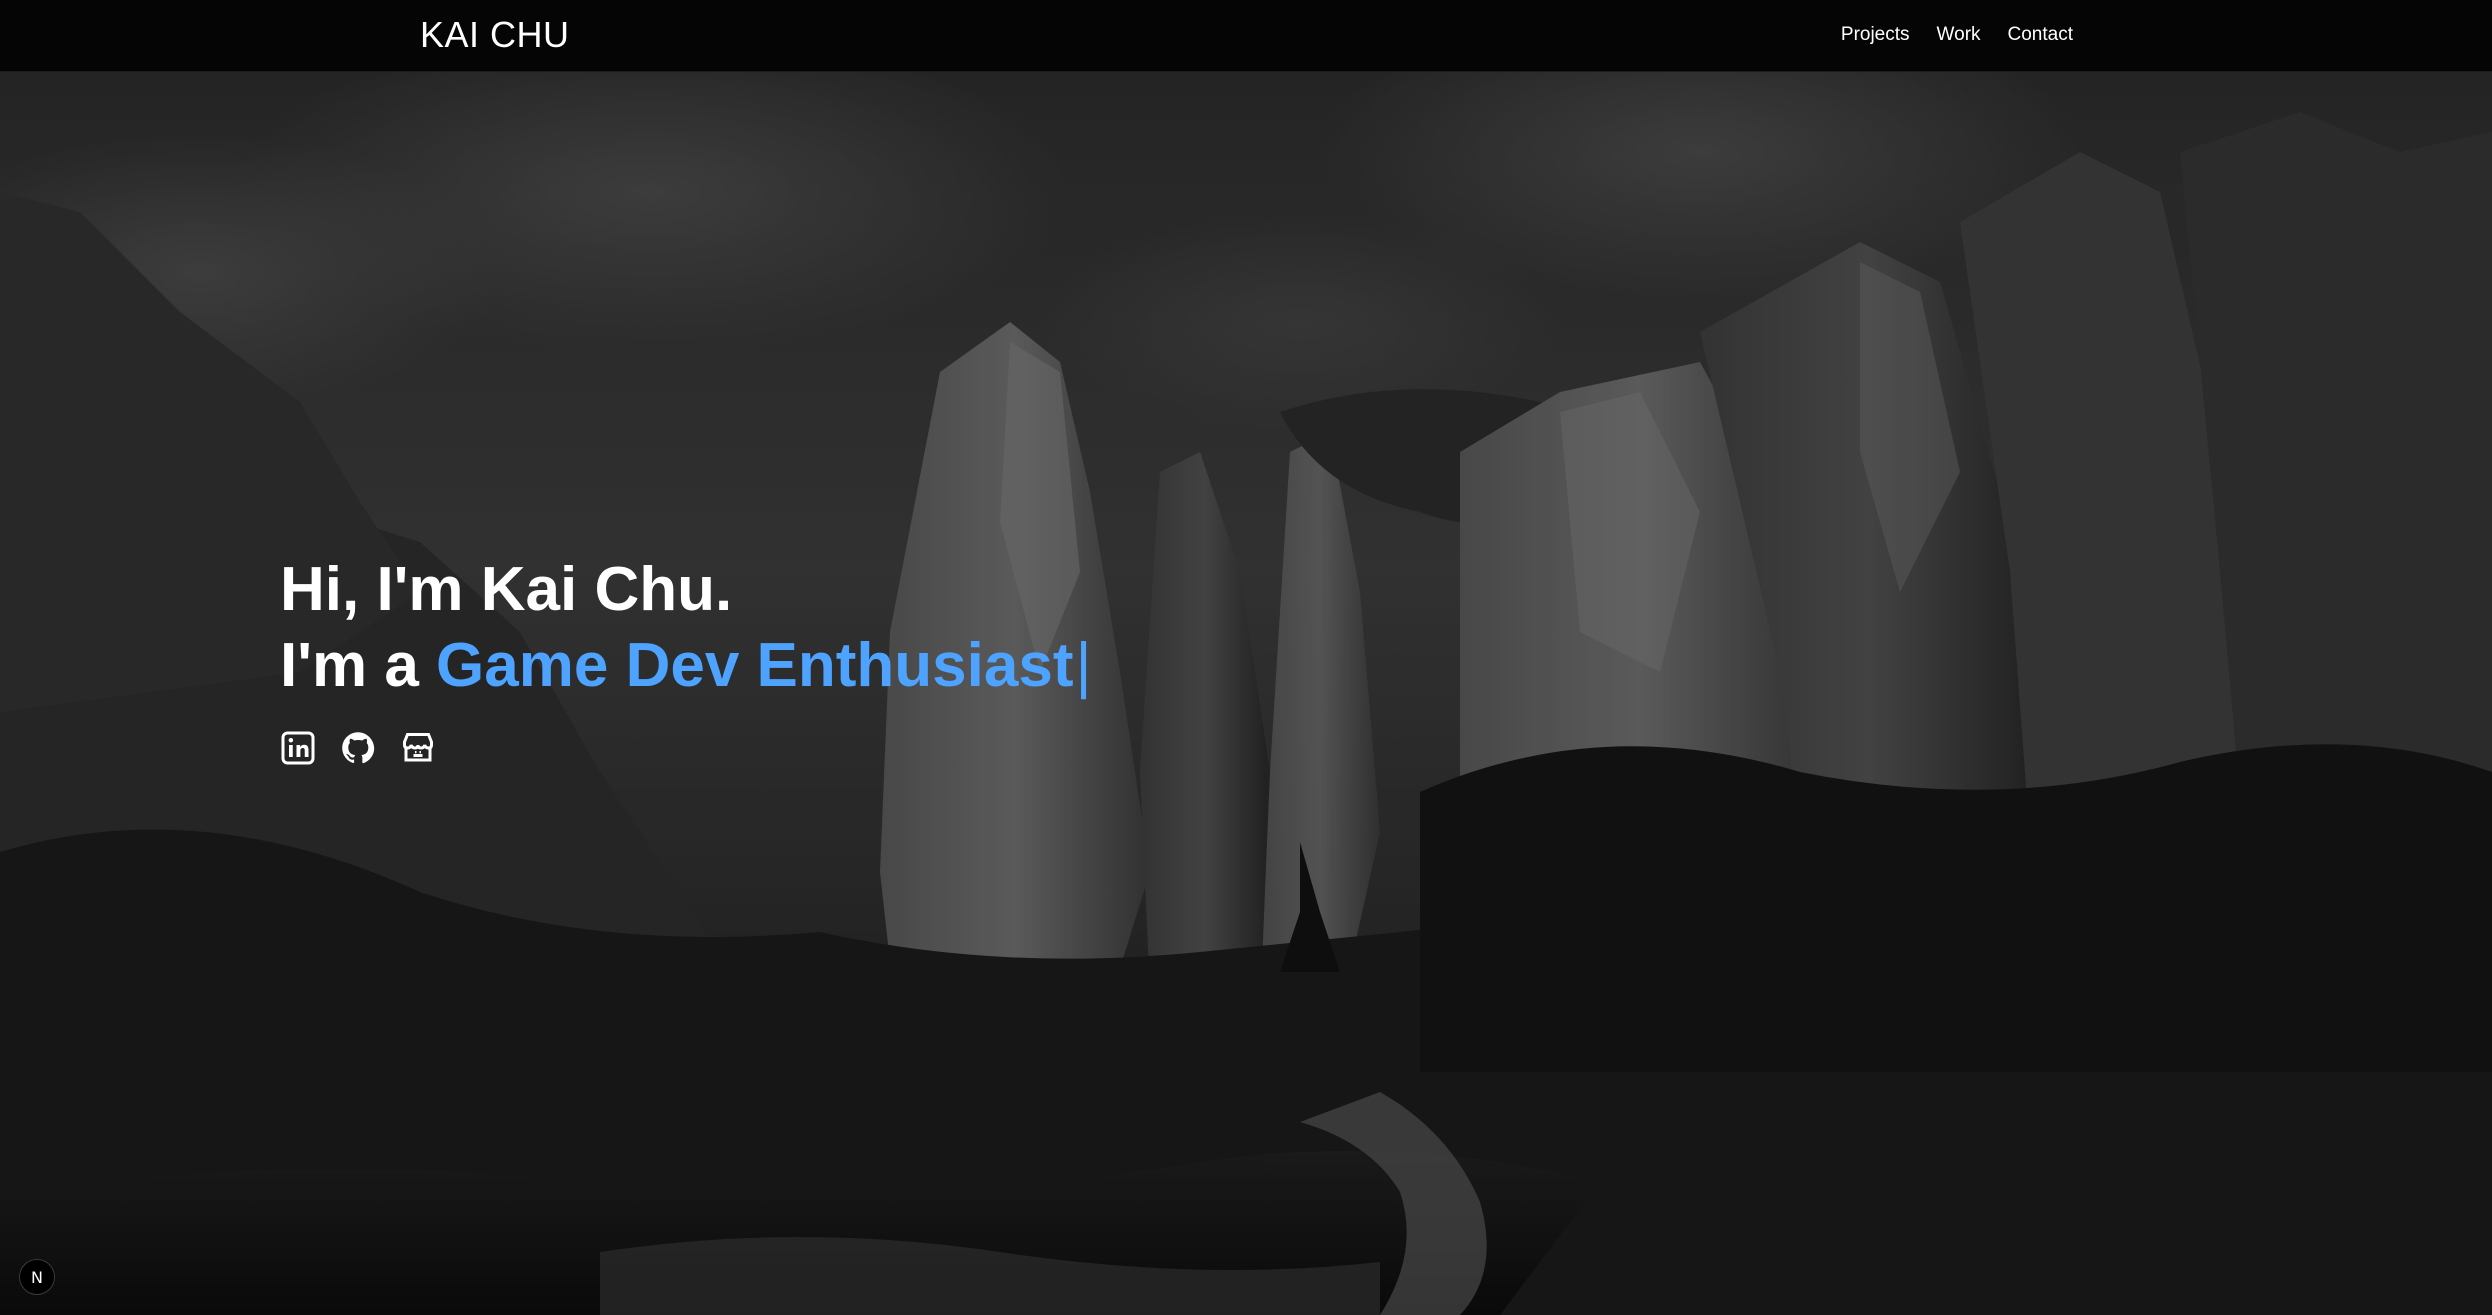  Describe the element at coordinates (1959, 35) in the screenshot. I see `nav-work: Work` at that location.